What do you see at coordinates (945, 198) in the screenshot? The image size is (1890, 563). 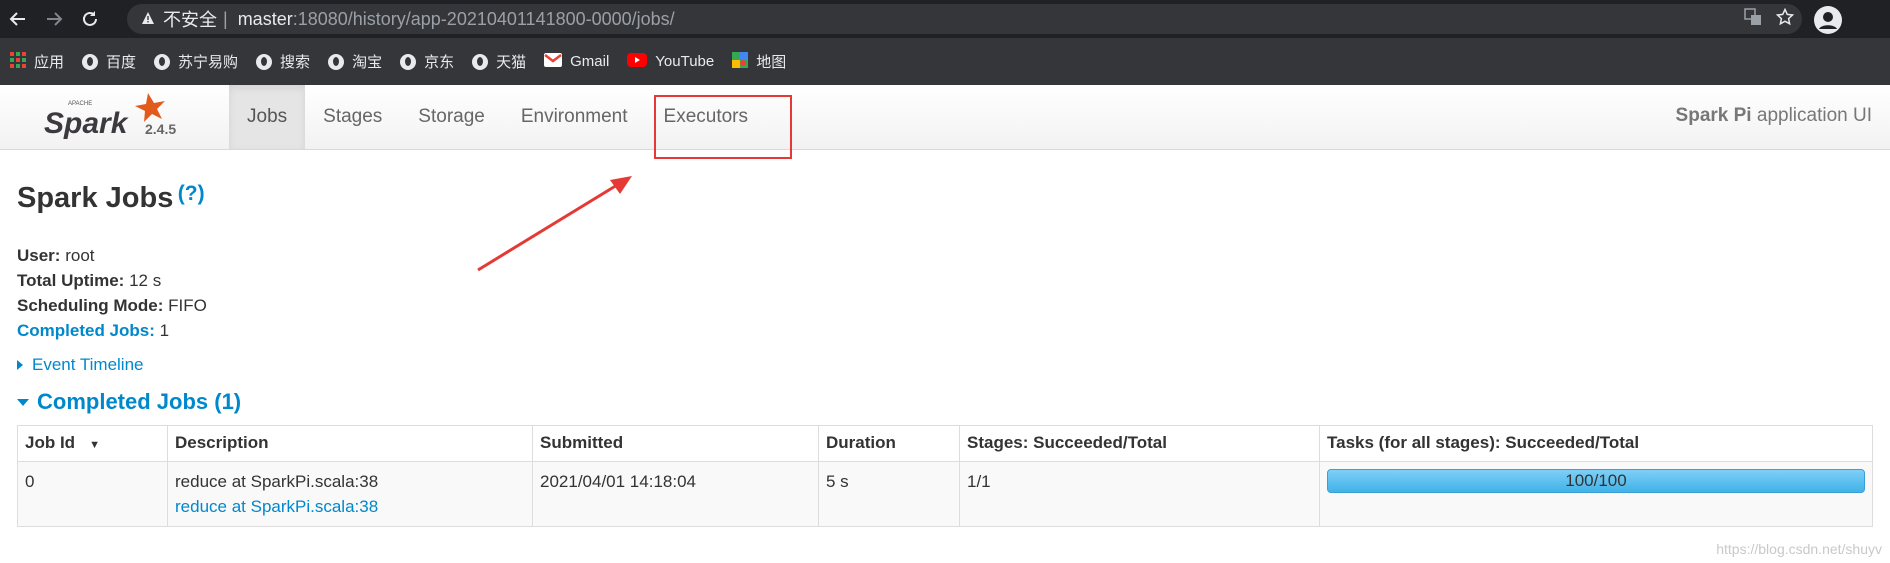 I see `page-header: Spark Jobs (?)` at bounding box center [945, 198].